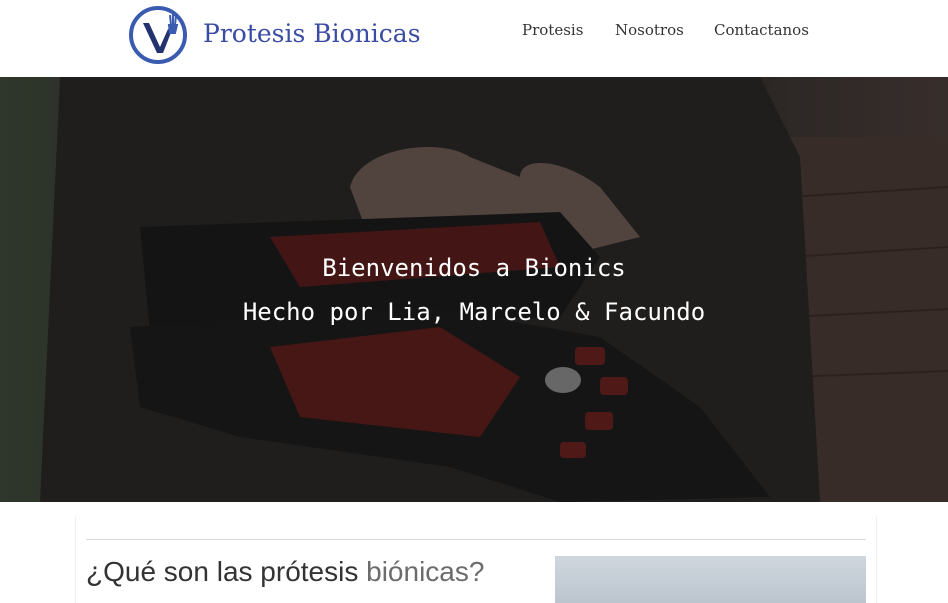  I want to click on hero-heading: Bienvenidos a Bionics, so click(474, 268).